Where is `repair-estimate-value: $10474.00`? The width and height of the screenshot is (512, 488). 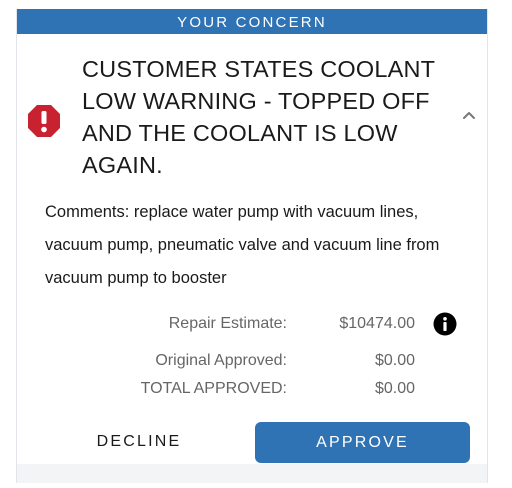
repair-estimate-value: $10474.00 is located at coordinates (377, 323).